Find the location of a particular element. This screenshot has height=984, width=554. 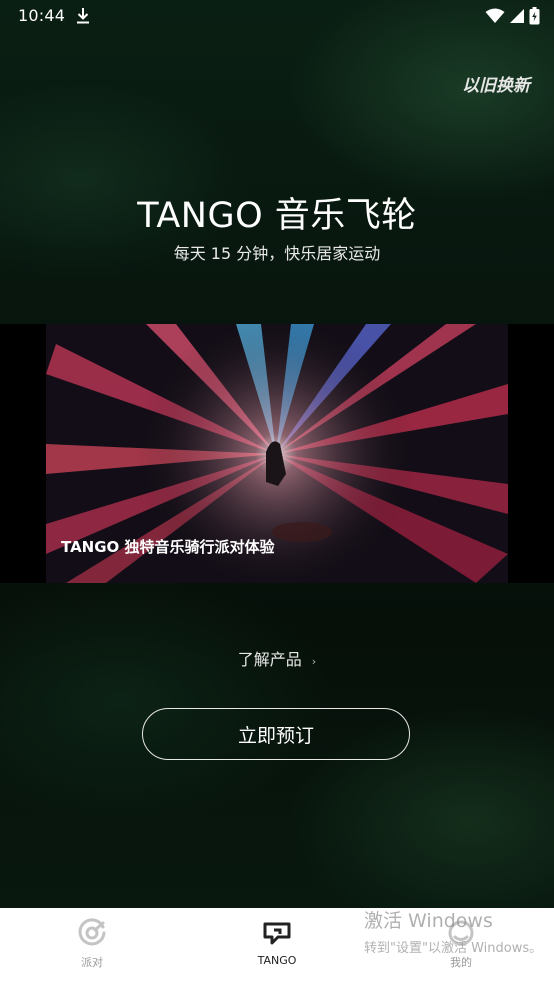

wifi-icon is located at coordinates (495, 15).